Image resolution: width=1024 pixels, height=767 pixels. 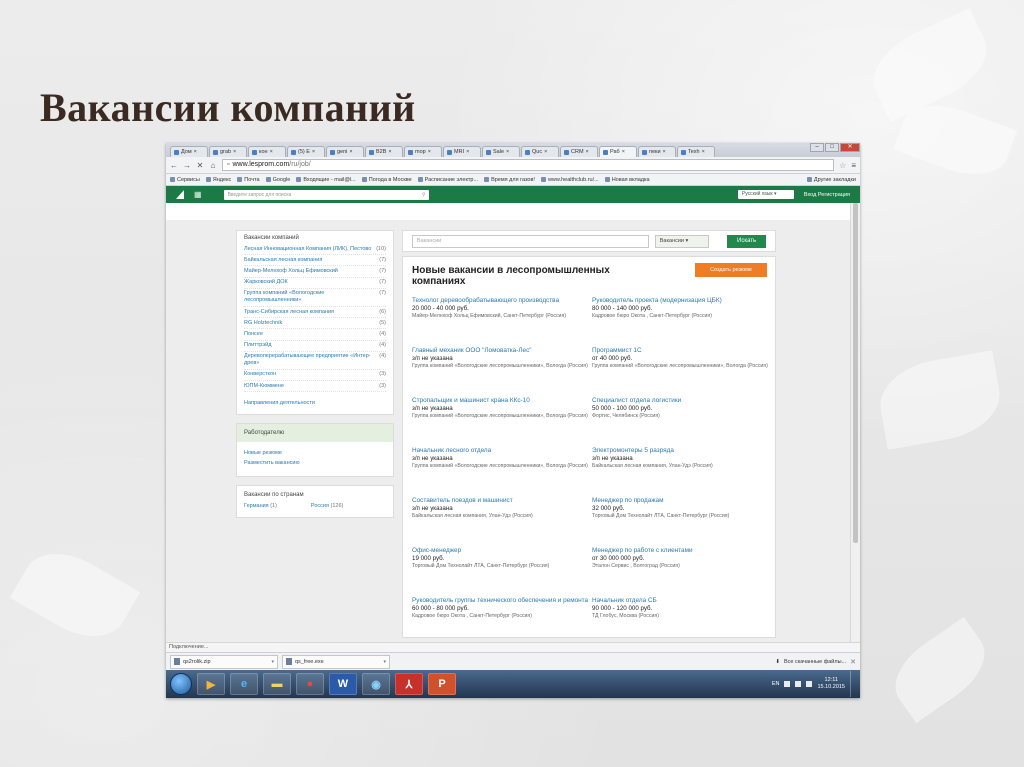 I want to click on minimize-button: –, so click(x=817, y=147).